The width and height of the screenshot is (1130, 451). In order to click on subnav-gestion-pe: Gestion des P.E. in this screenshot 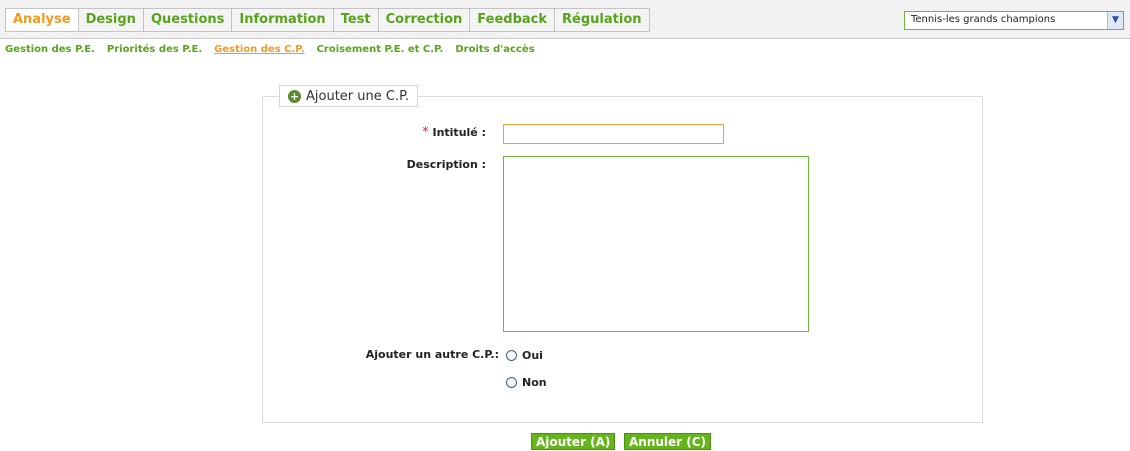, I will do `click(50, 49)`.